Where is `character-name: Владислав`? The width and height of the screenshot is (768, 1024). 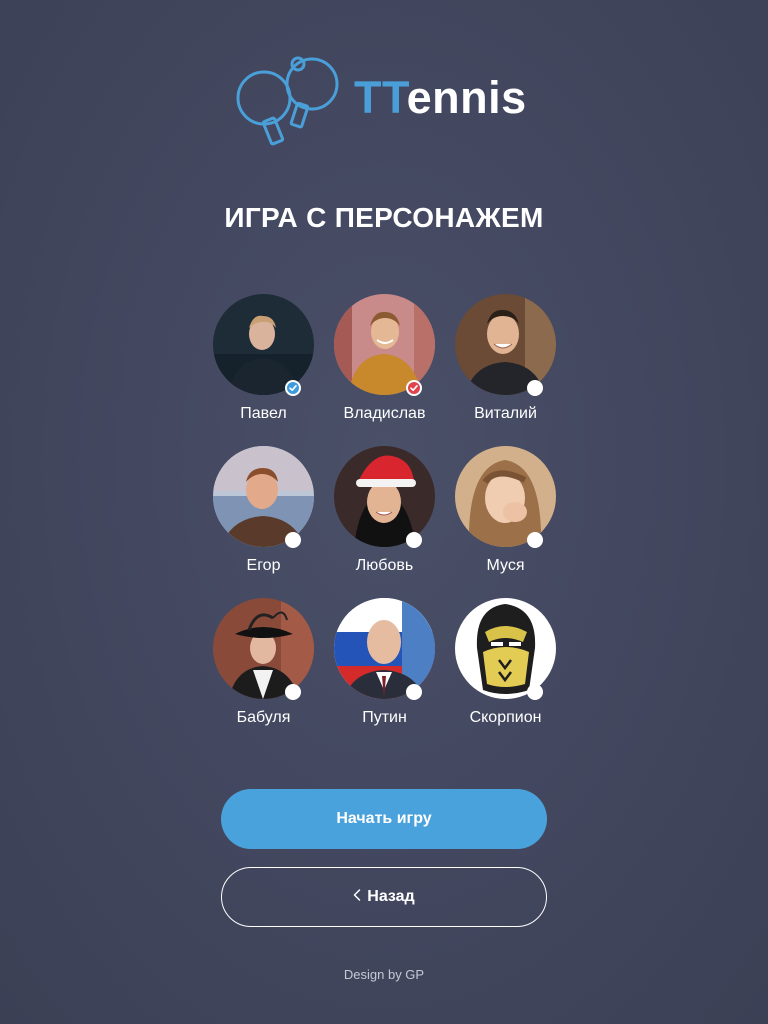
character-name: Владислав is located at coordinates (384, 413).